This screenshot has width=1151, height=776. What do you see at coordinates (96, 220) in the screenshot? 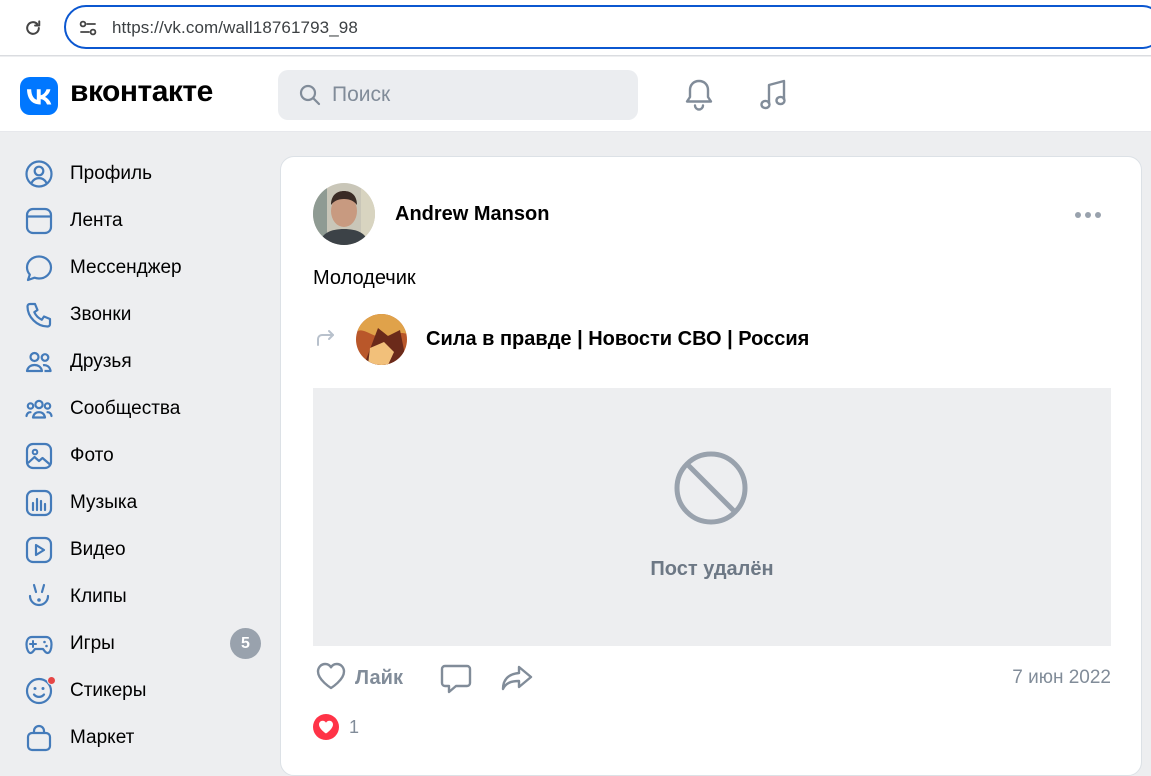
I see `sidebar-item-label: Лента` at bounding box center [96, 220].